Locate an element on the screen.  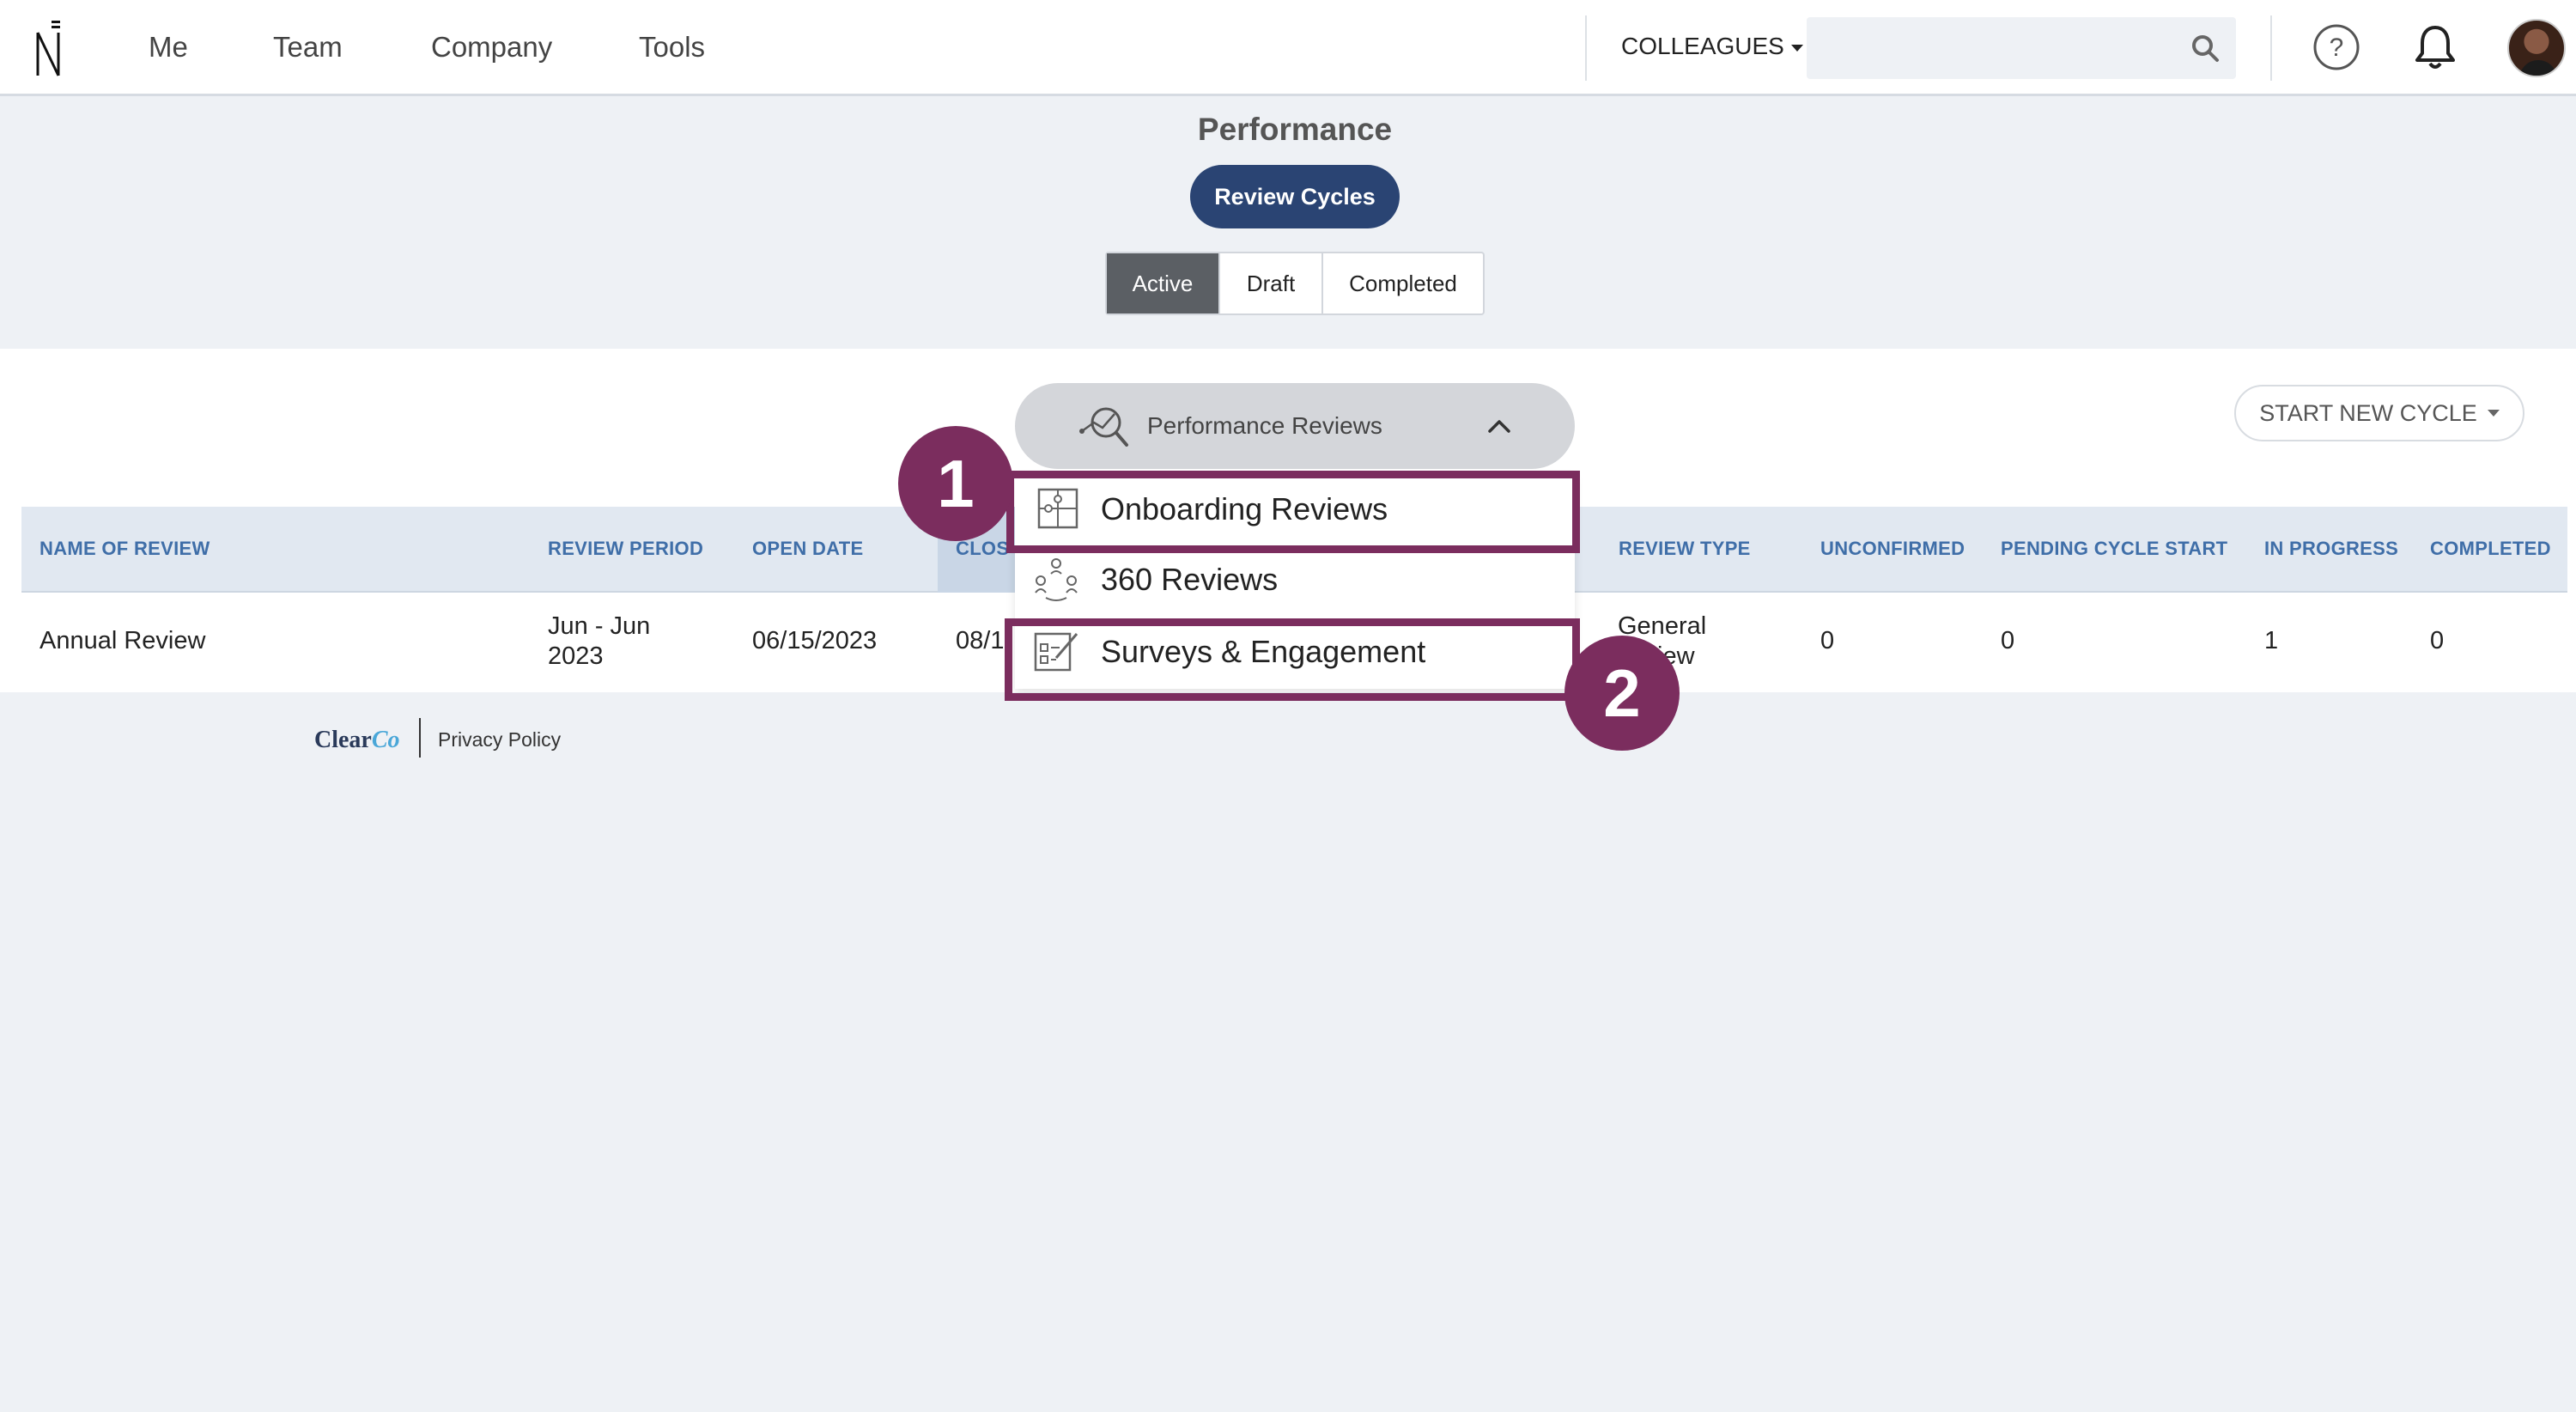
colleagues-label: COLLEAGUES is located at coordinates (1703, 46).